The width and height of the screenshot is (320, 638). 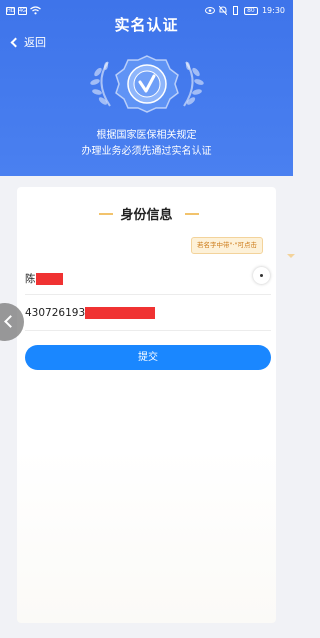 What do you see at coordinates (146, 151) in the screenshot?
I see `subtitle-line-2: 办理业务必须先通过实名认证` at bounding box center [146, 151].